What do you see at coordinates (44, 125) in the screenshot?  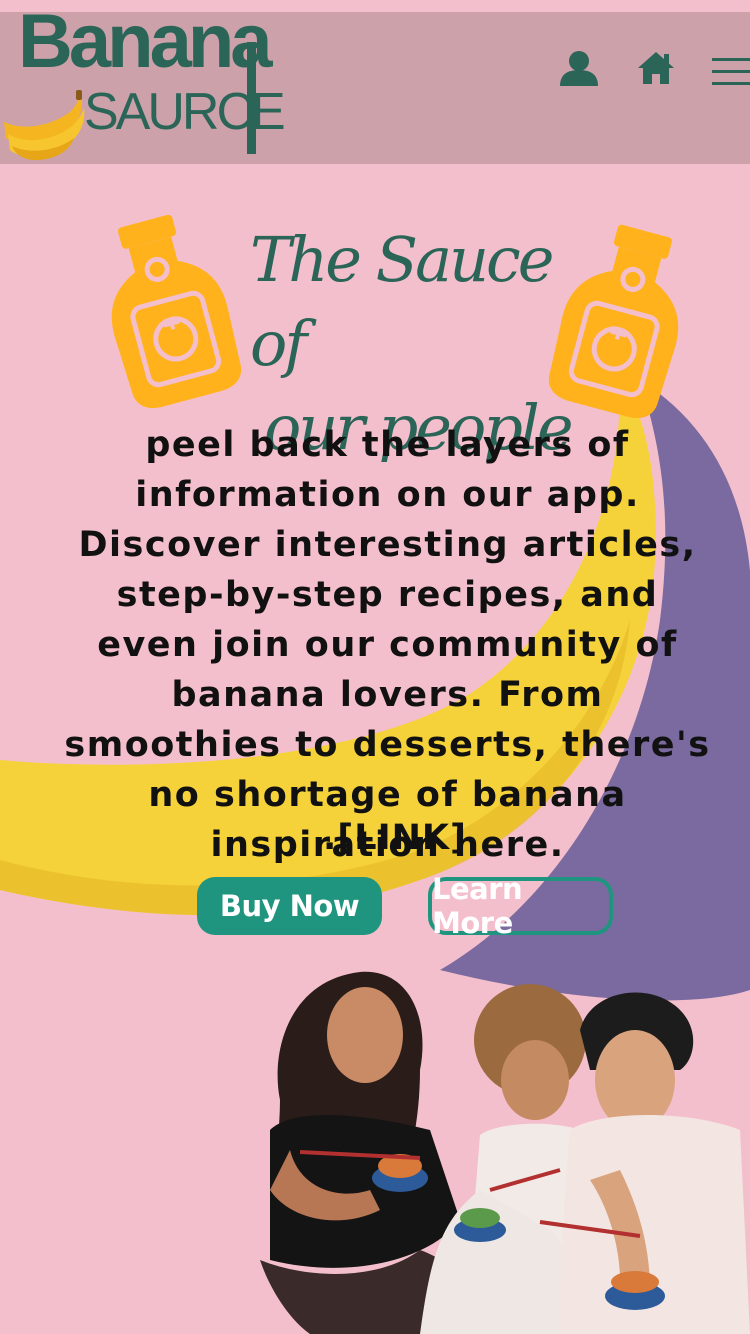 I see `banana-bunch-icon` at bounding box center [44, 125].